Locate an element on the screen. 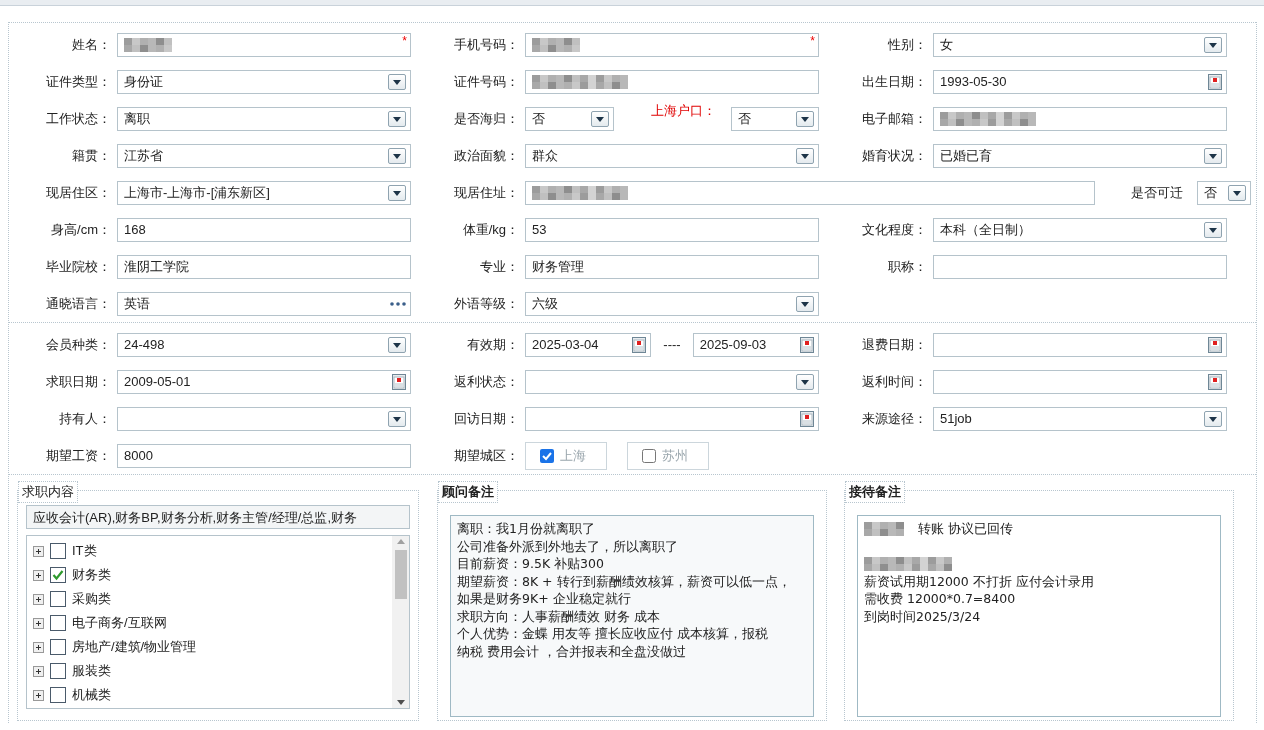 The image size is (1264, 730). field-label: 文化程度： is located at coordinates (894, 230).